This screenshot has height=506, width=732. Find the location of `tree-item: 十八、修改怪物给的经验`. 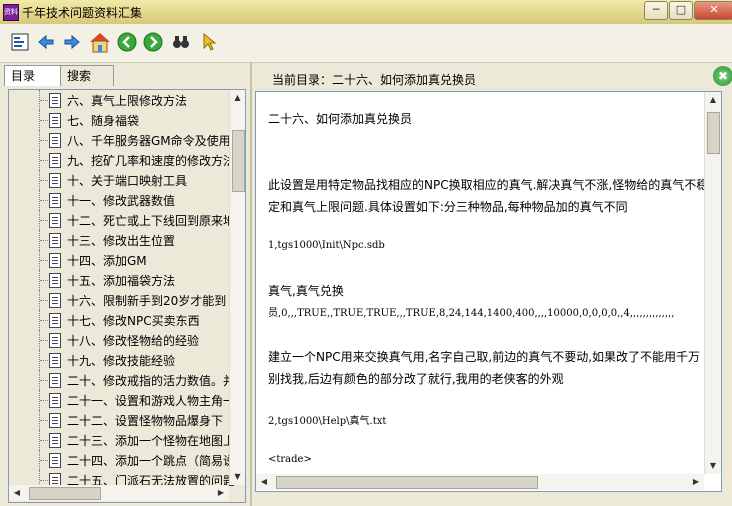

tree-item: 十八、修改怪物给的经验 is located at coordinates (121, 340).